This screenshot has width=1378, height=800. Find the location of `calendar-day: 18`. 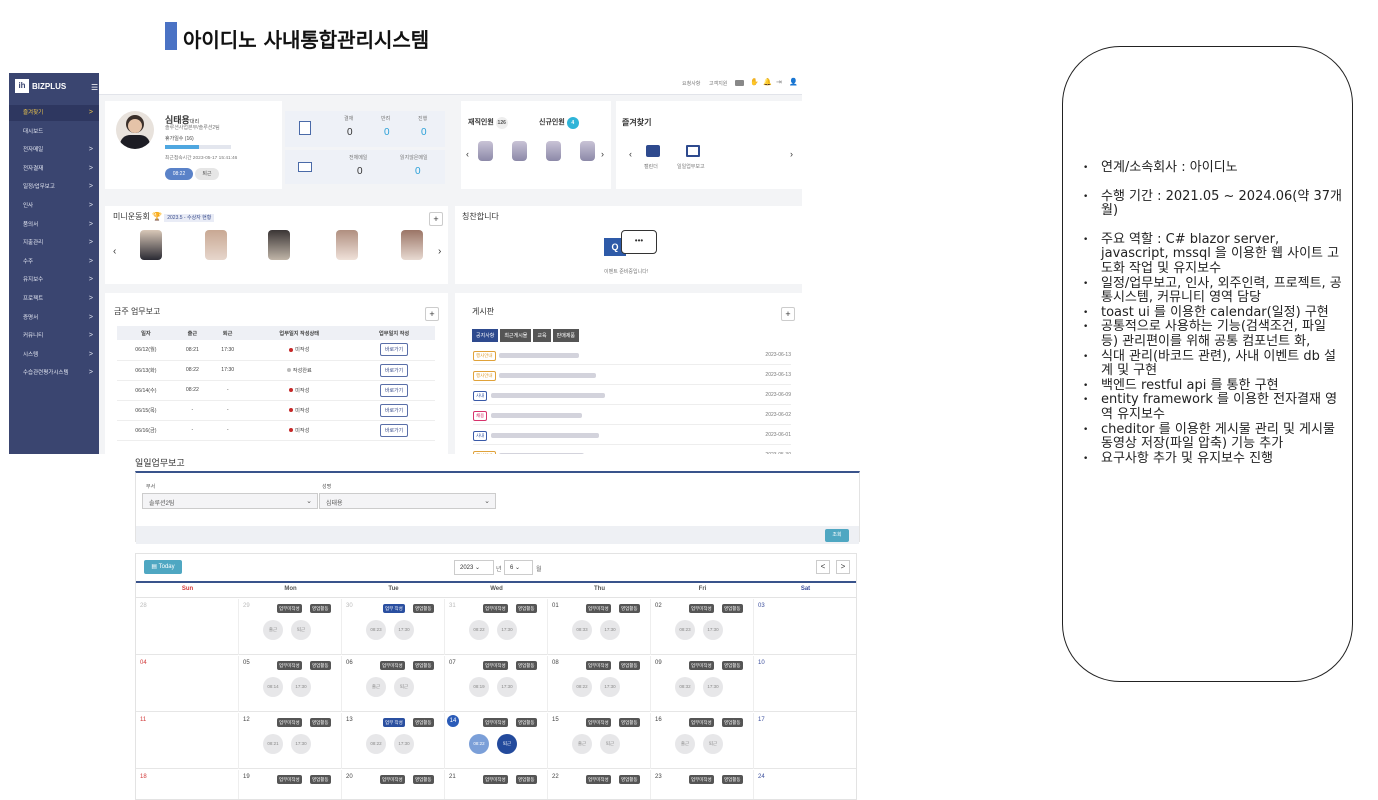

calendar-day: 18 is located at coordinates (187, 784).